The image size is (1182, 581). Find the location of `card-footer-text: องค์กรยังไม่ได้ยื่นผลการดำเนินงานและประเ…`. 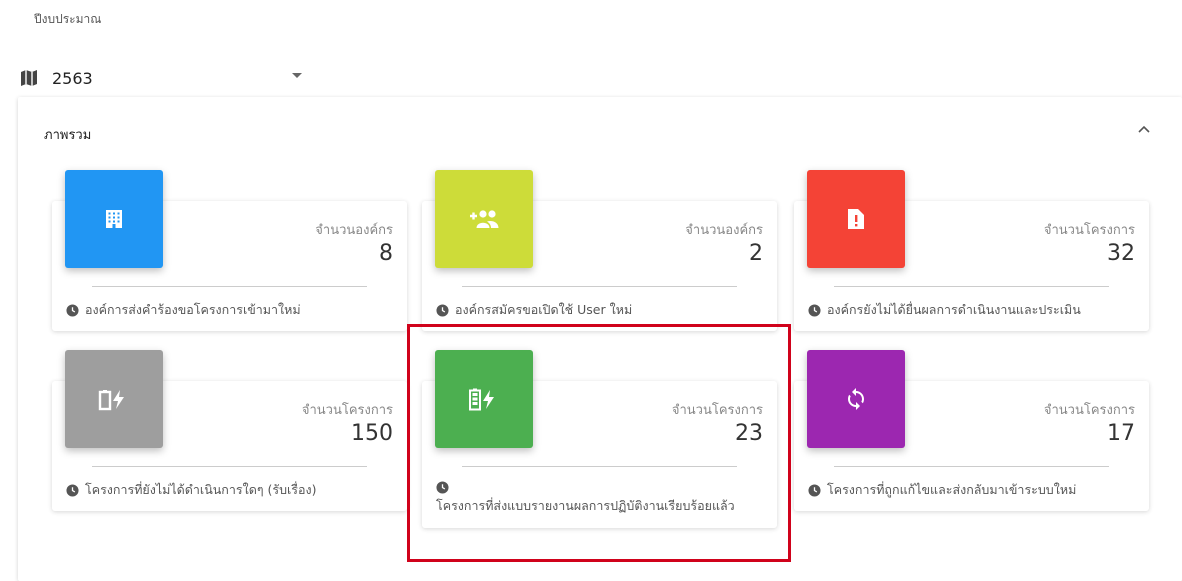

card-footer-text: องค์กรยังไม่ได้ยื่นผลการดำเนินงานและประเ… is located at coordinates (954, 309).